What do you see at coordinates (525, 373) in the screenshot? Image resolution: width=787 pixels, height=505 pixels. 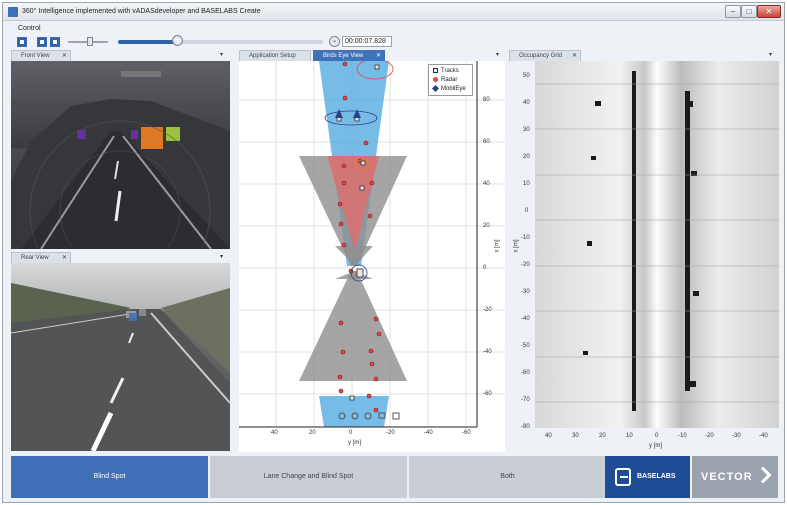 I see `og-x-tick: -60` at bounding box center [525, 373].